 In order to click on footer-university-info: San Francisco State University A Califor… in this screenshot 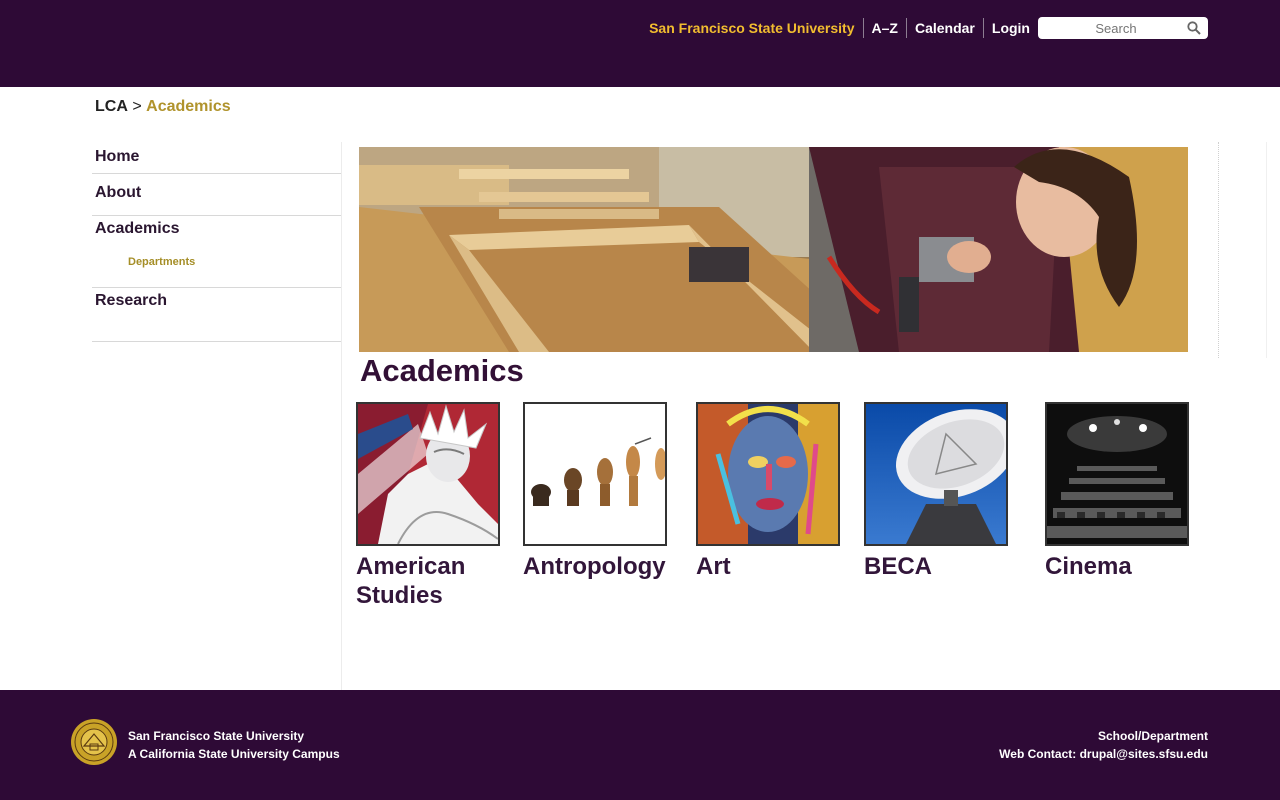, I will do `click(234, 745)`.